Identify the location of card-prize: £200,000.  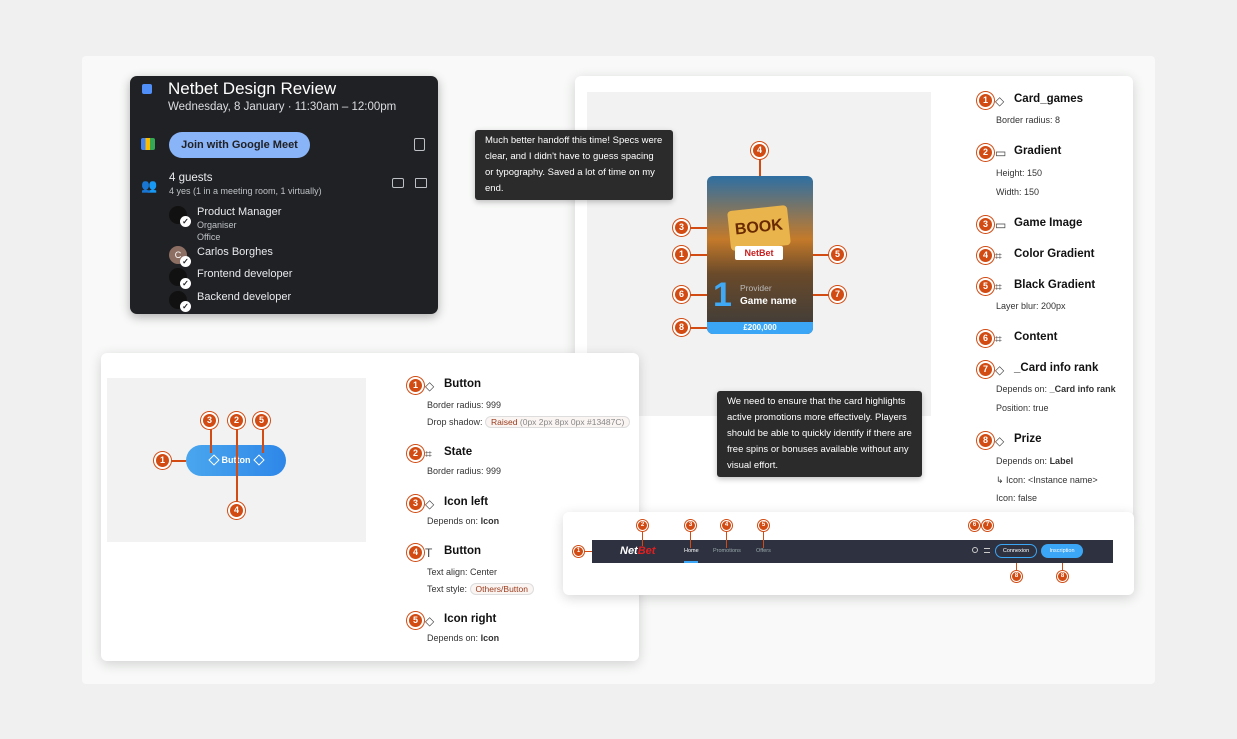
(760, 328).